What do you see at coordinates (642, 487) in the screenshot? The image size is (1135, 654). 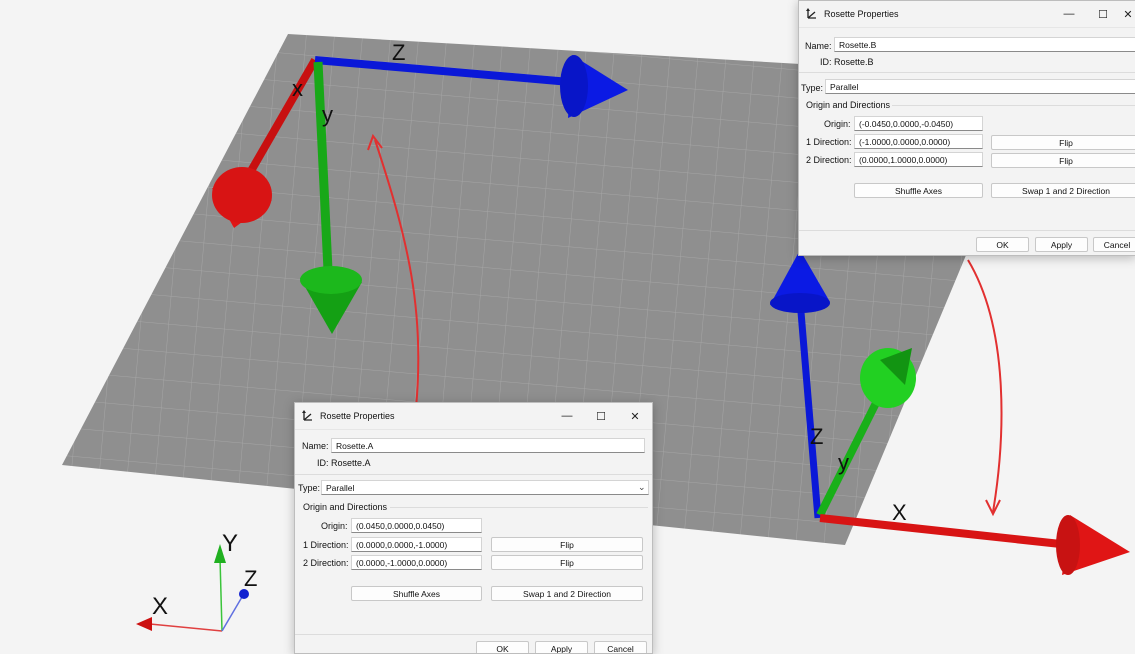 I see `chevron-down-icon: ⌄` at bounding box center [642, 487].